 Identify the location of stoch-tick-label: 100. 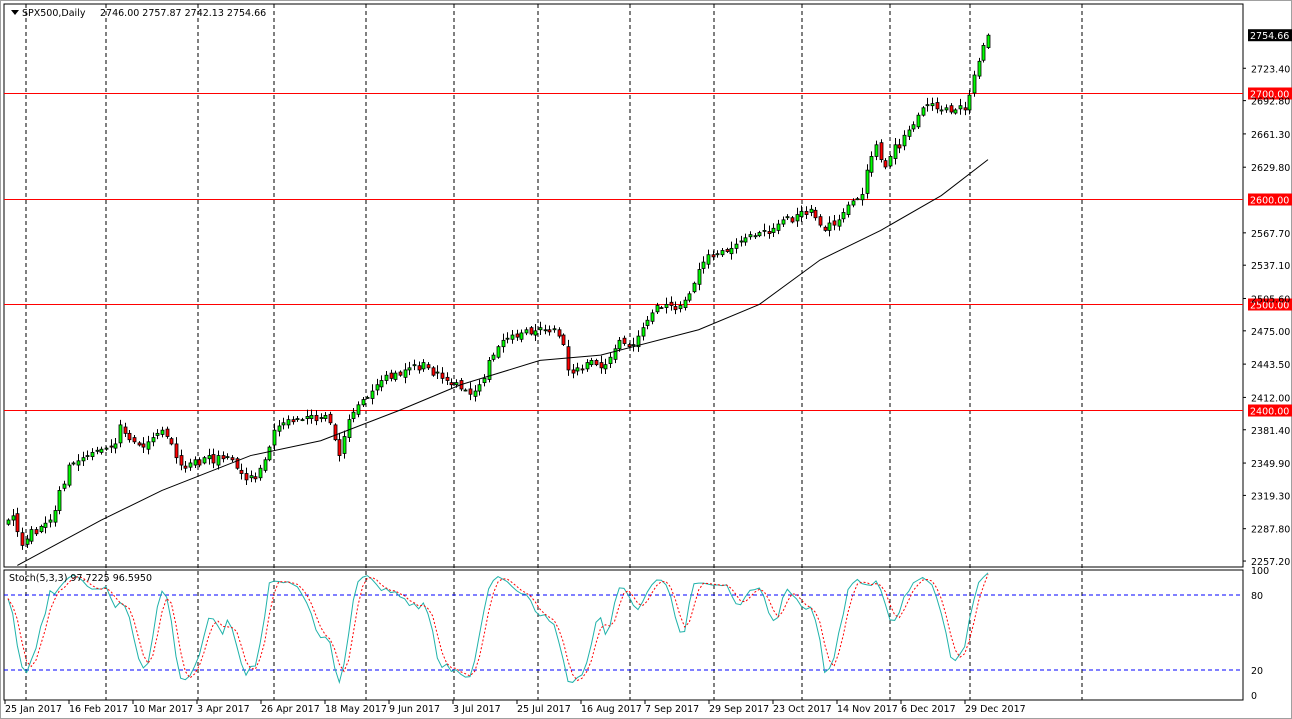
(1260, 571).